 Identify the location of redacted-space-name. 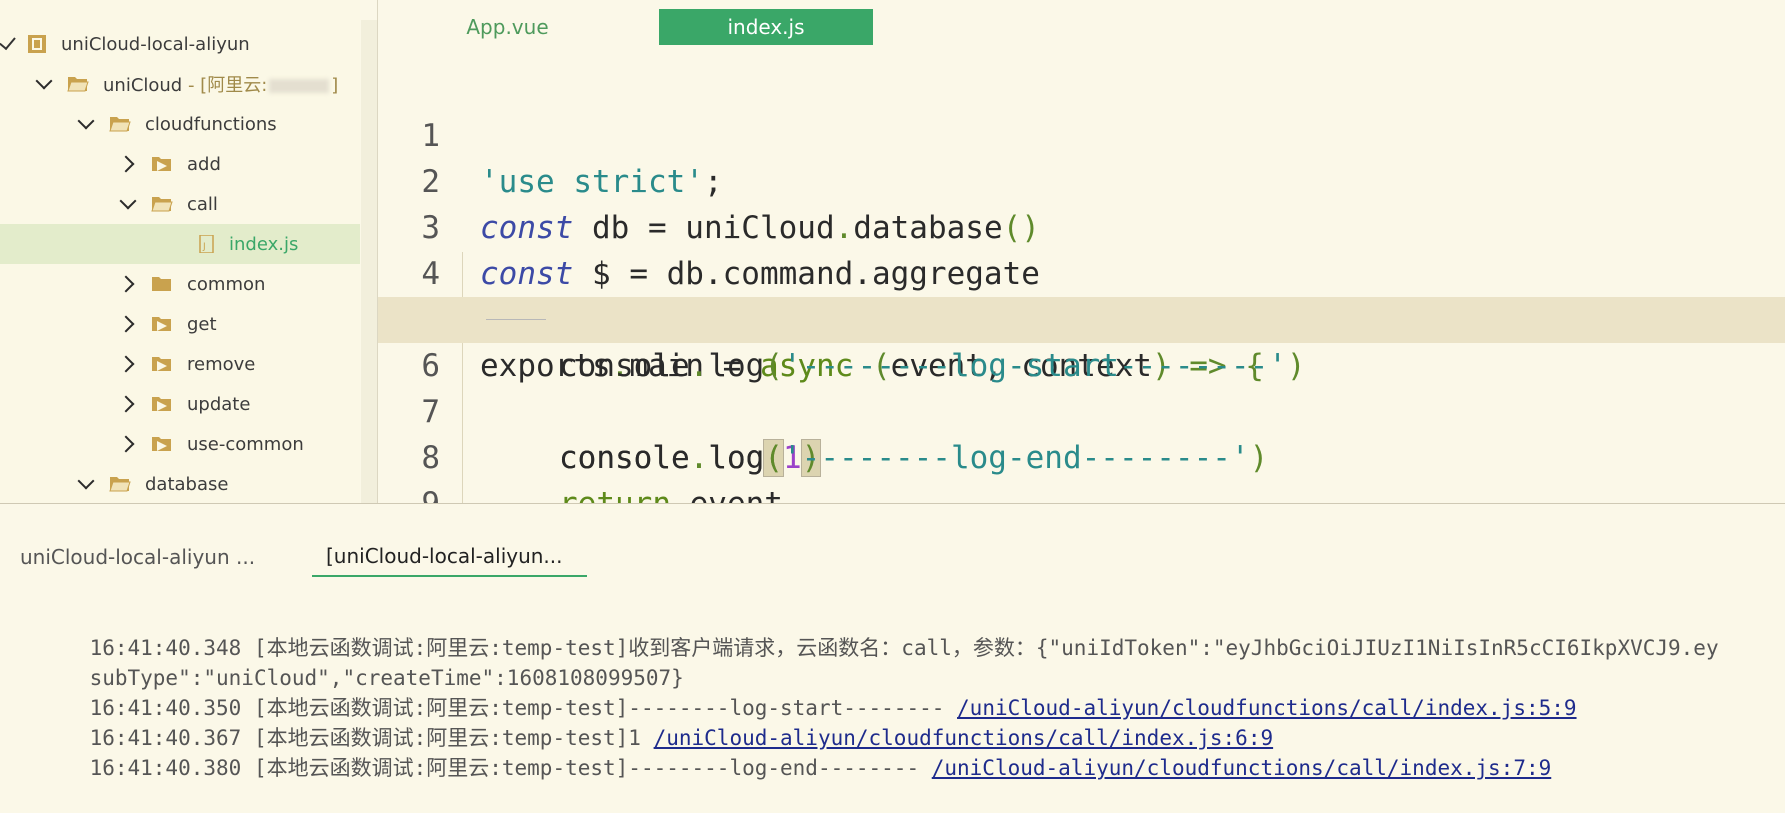
(299, 86).